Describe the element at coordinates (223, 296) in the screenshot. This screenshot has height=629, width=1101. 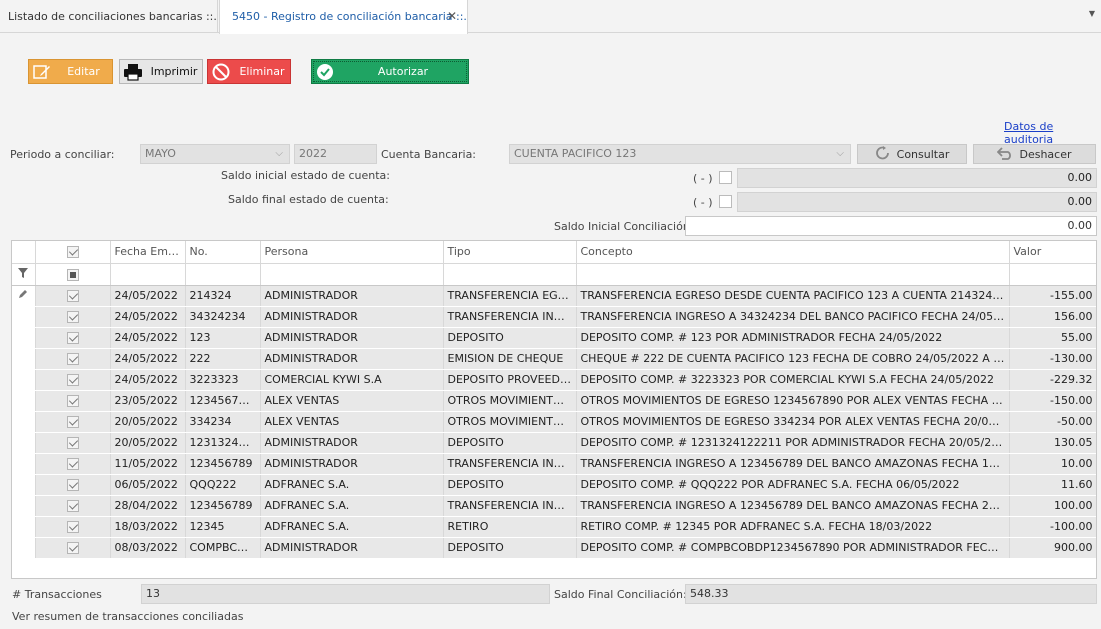
I see `cell-no: 214324` at that location.